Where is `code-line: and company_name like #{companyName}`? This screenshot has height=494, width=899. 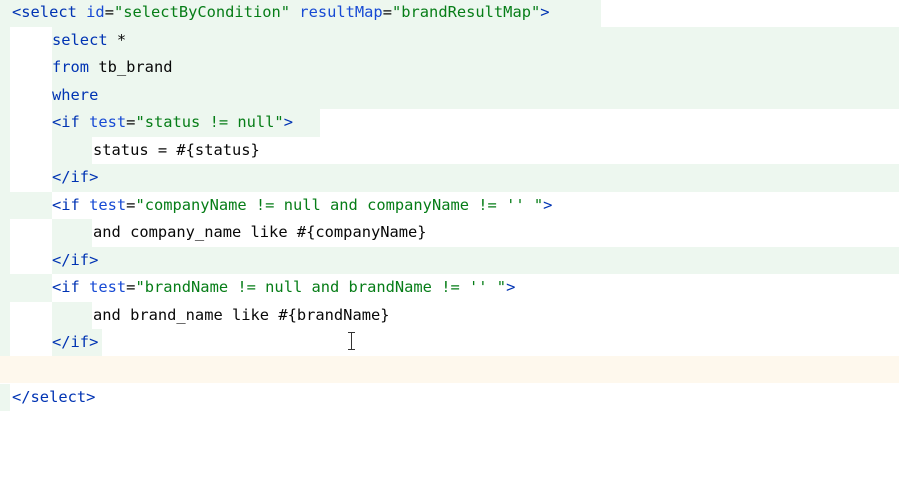 code-line: and company_name like #{companyName} is located at coordinates (449, 233).